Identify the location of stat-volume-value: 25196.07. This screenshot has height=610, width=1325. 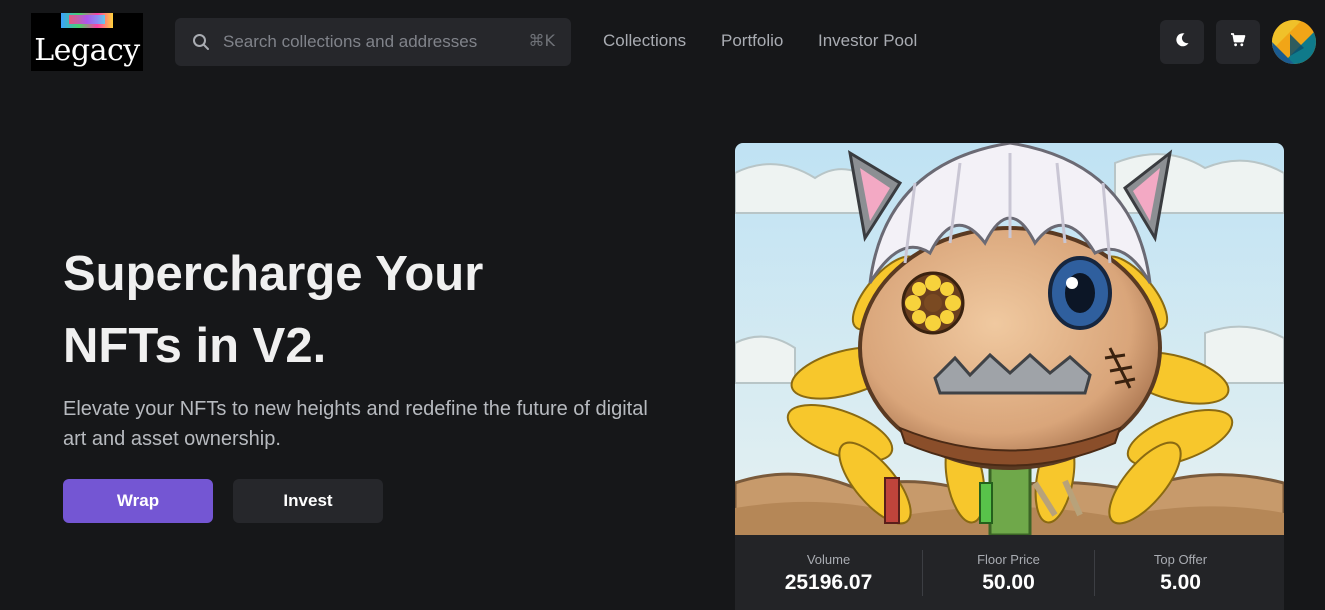
(828, 582).